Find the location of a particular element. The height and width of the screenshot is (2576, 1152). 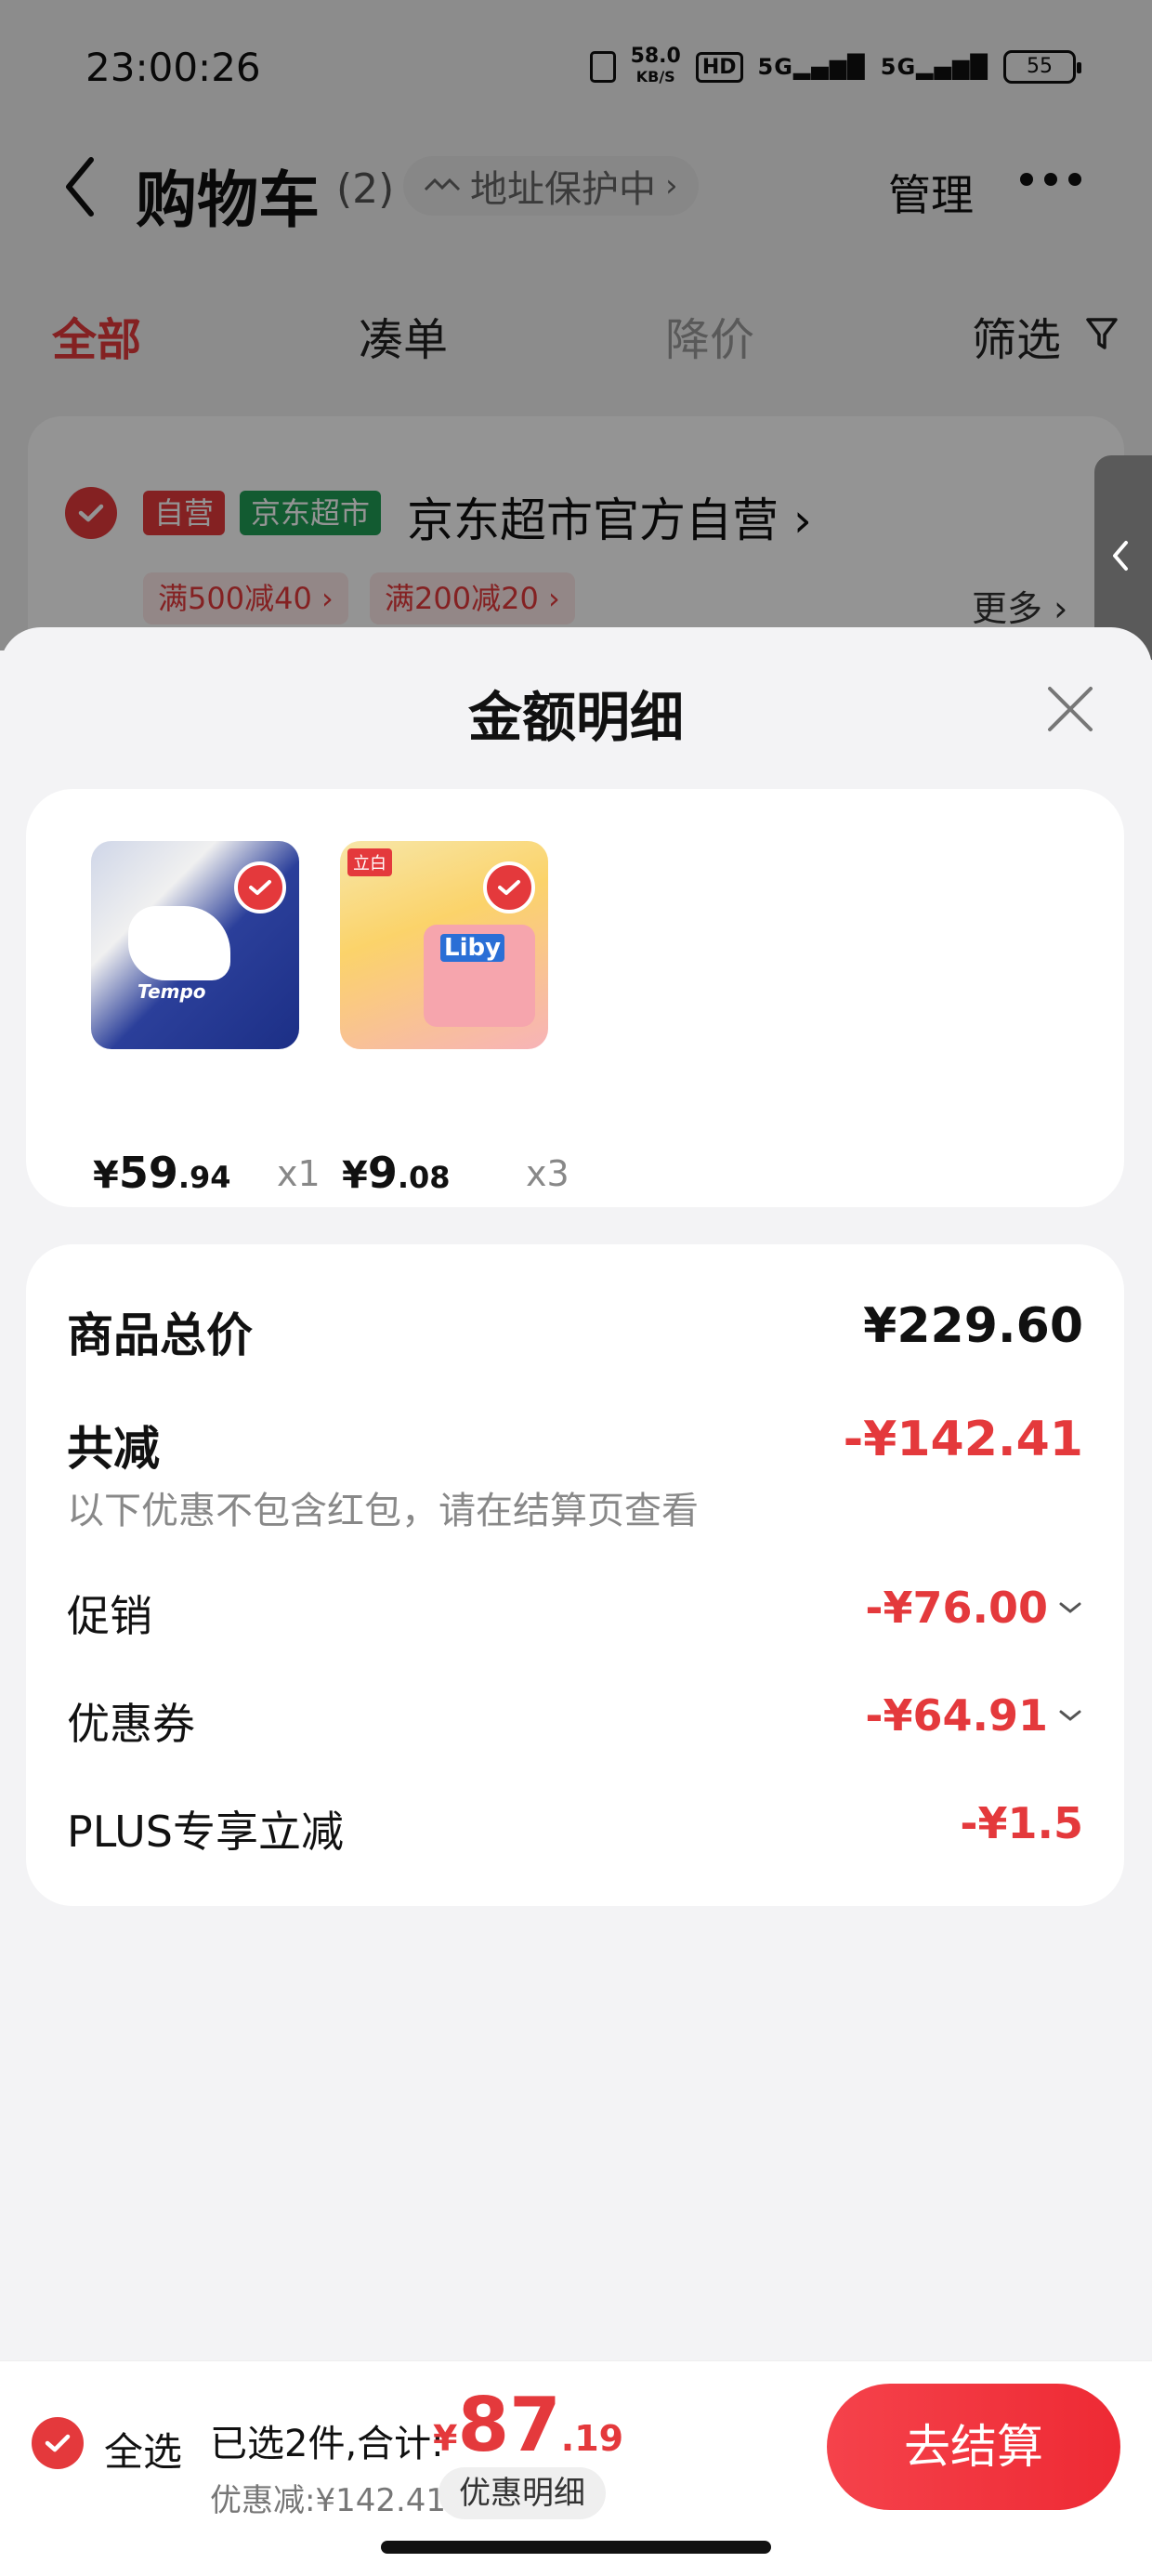

goods-item: 立白 ¥9.08 x3 is located at coordinates (454, 1019).